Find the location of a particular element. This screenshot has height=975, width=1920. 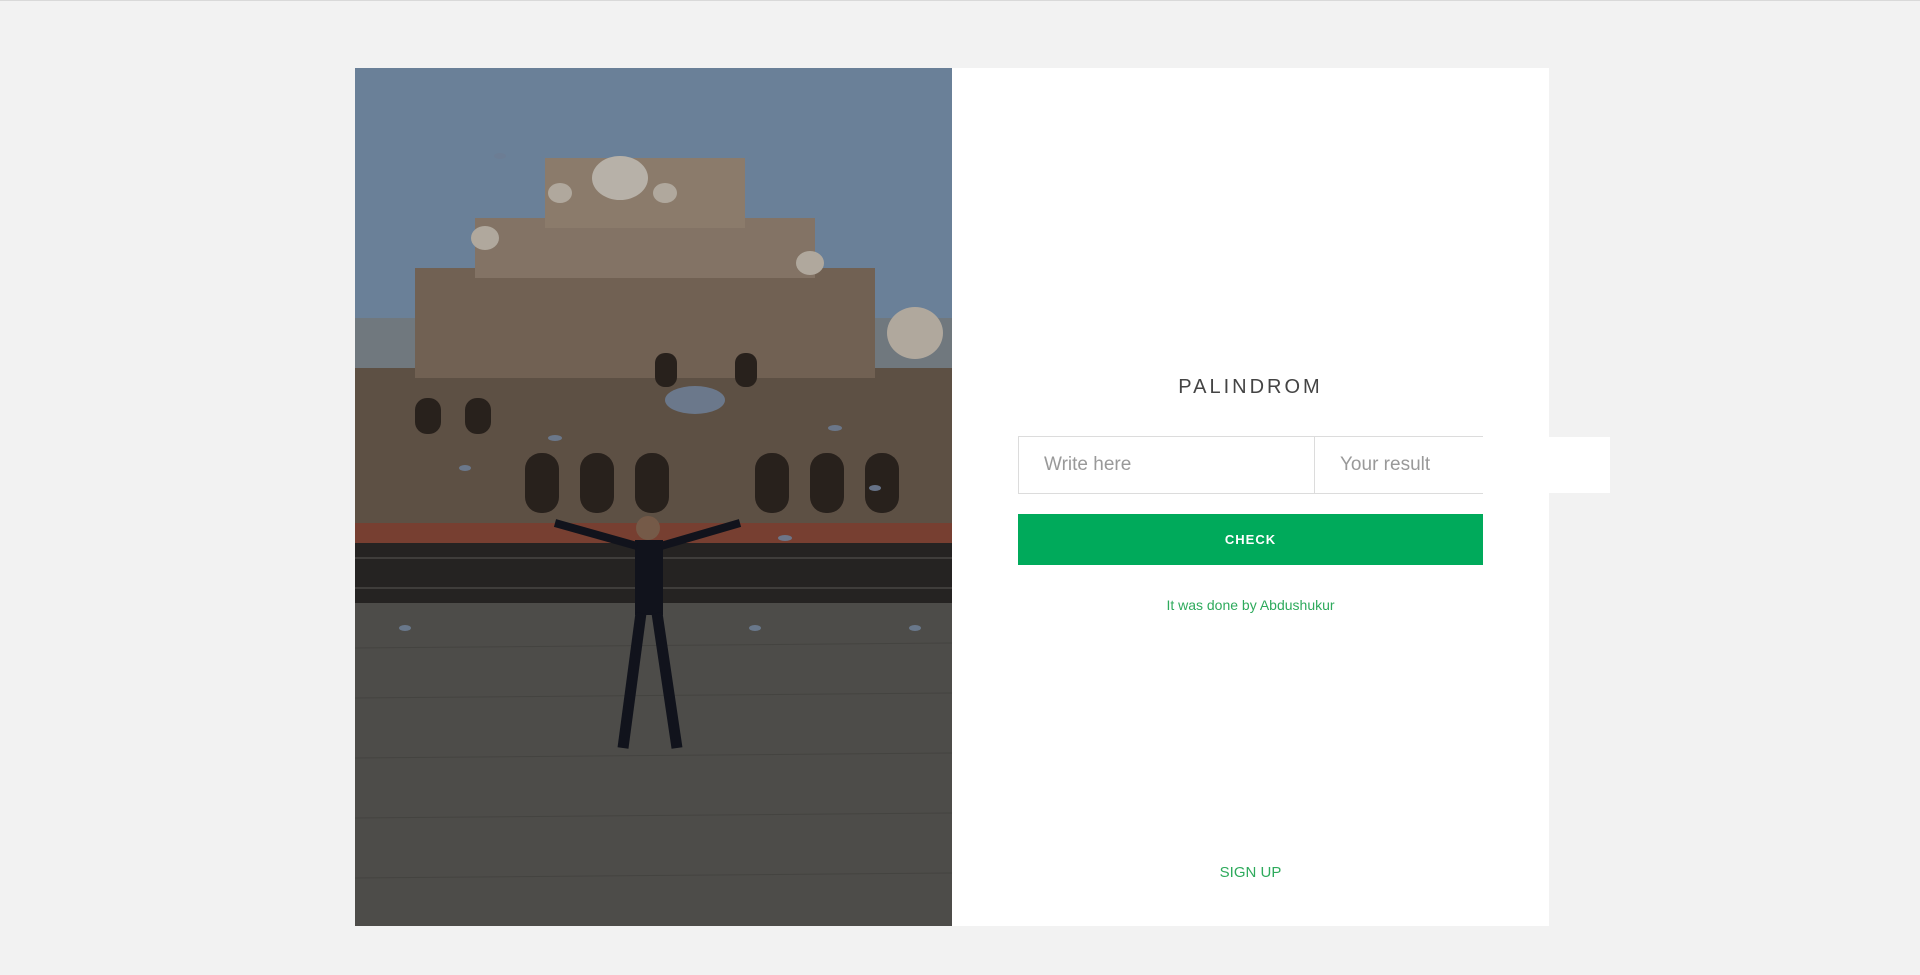

result-field is located at coordinates (1462, 465).